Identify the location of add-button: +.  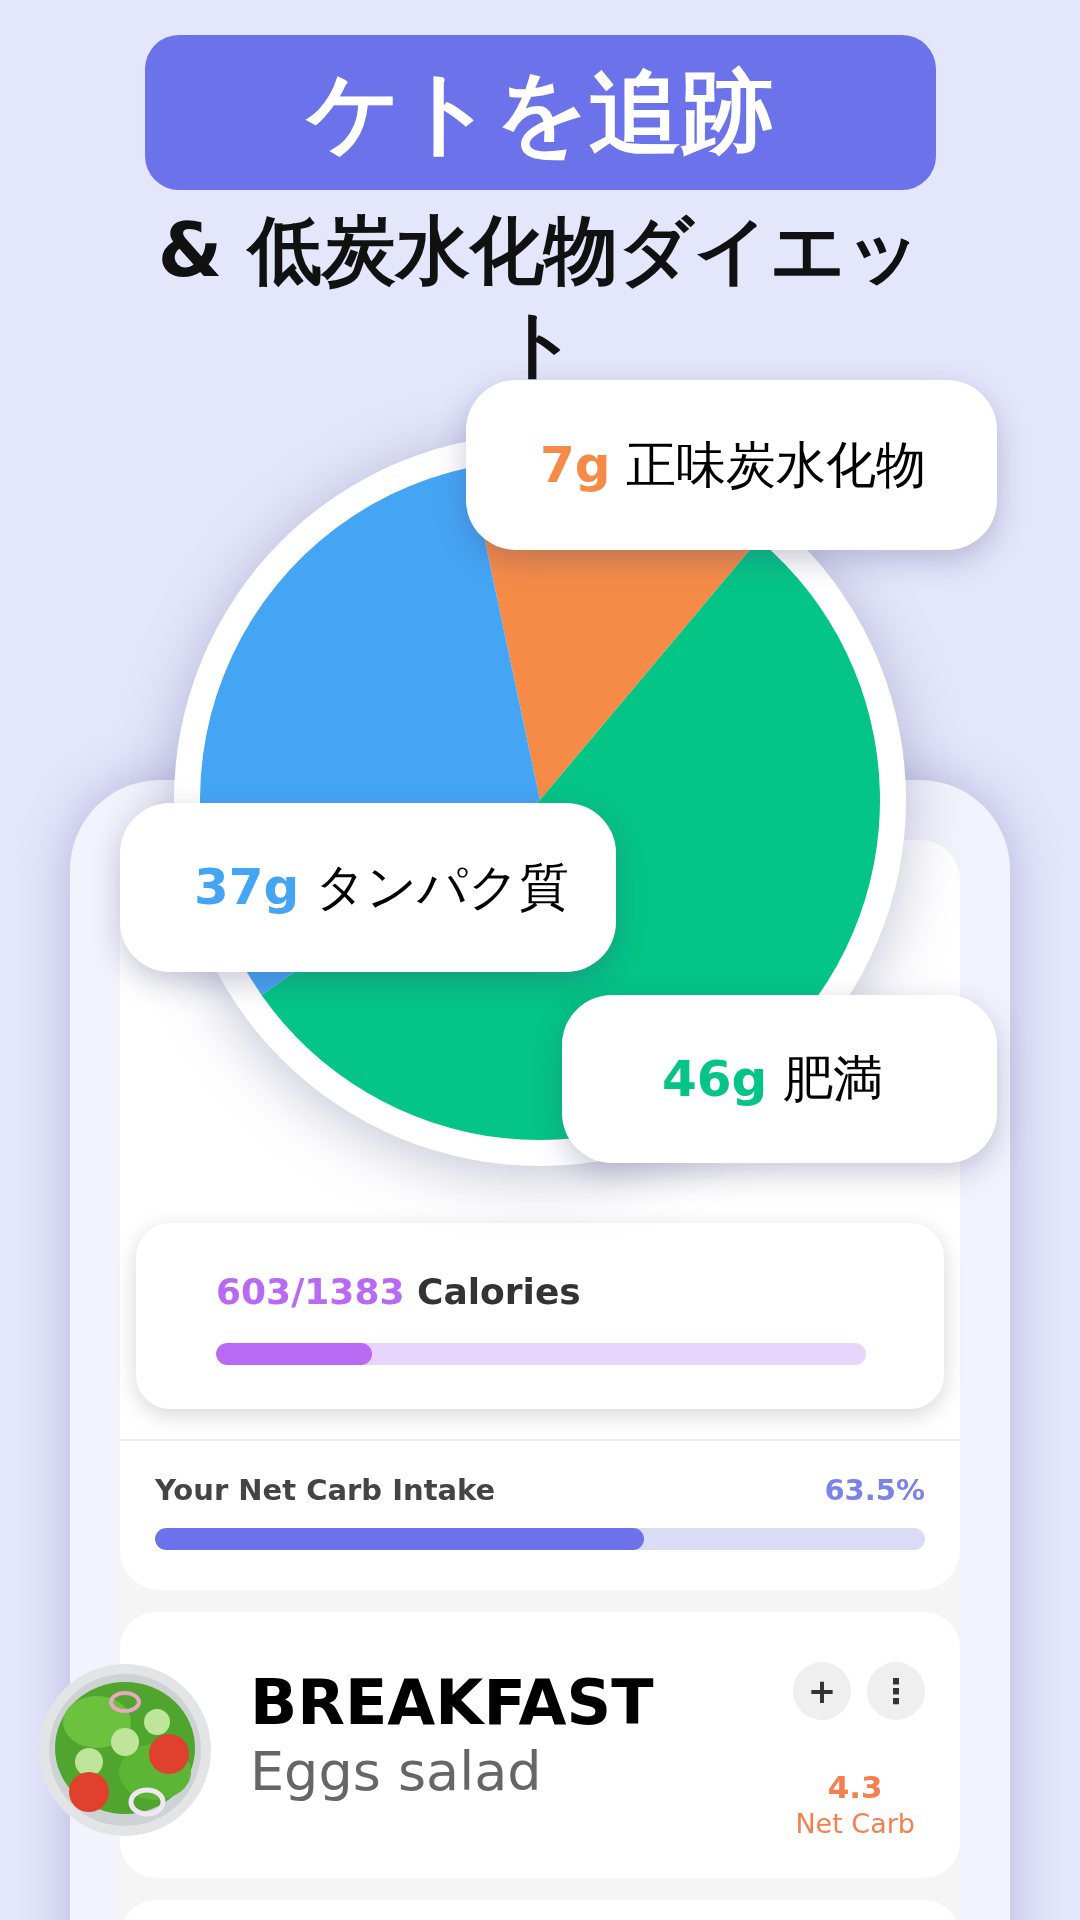
(822, 1691).